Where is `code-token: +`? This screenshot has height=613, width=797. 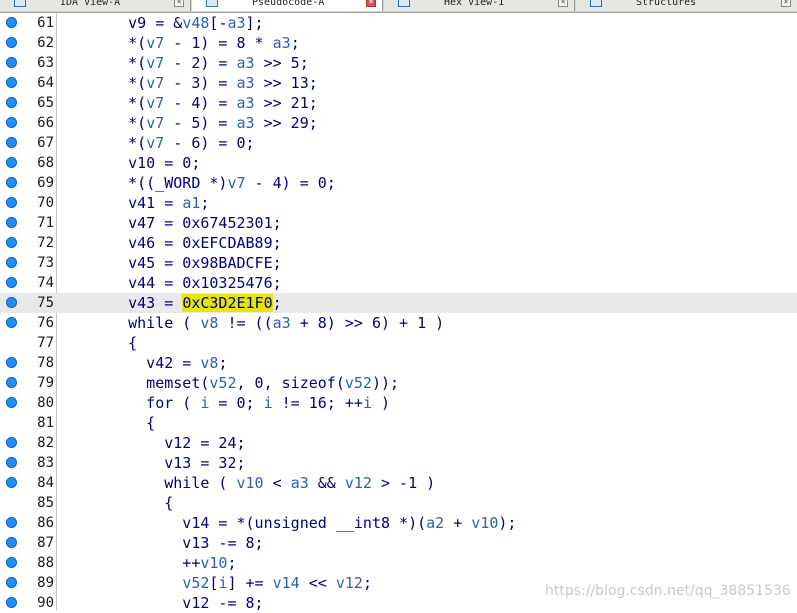 code-token: + is located at coordinates (457, 523).